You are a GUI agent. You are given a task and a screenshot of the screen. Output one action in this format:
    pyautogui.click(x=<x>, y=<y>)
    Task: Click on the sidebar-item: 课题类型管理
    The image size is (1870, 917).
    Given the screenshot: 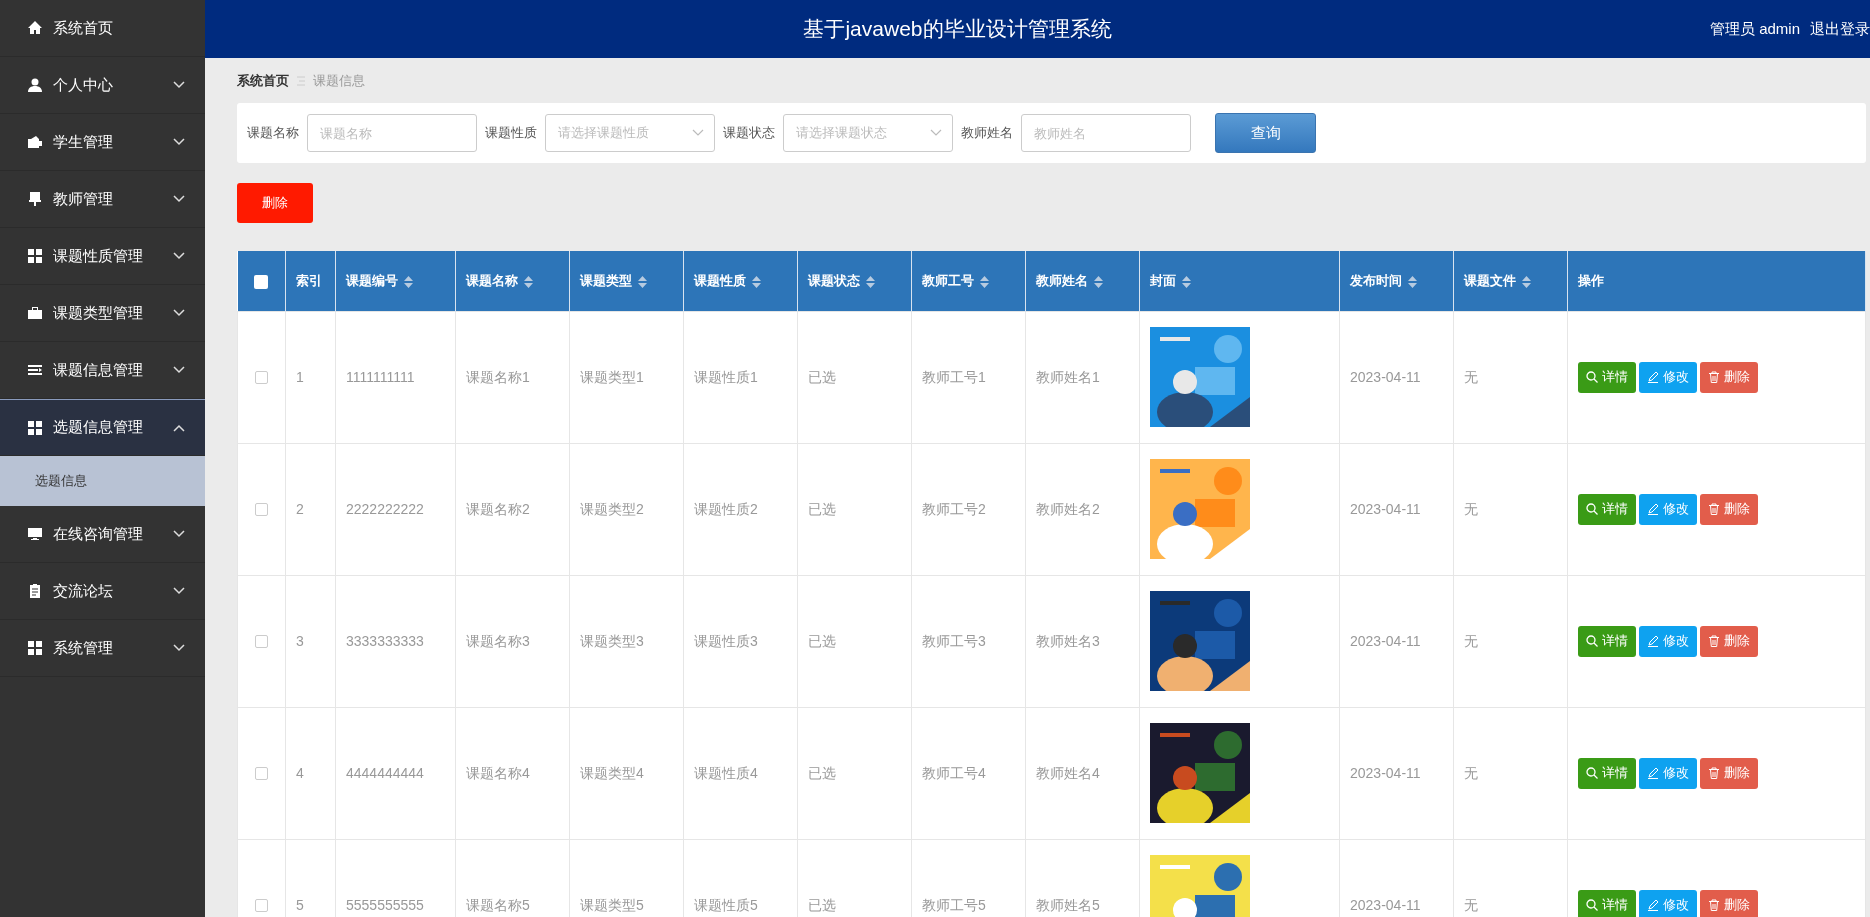 What is the action you would take?
    pyautogui.click(x=102, y=313)
    